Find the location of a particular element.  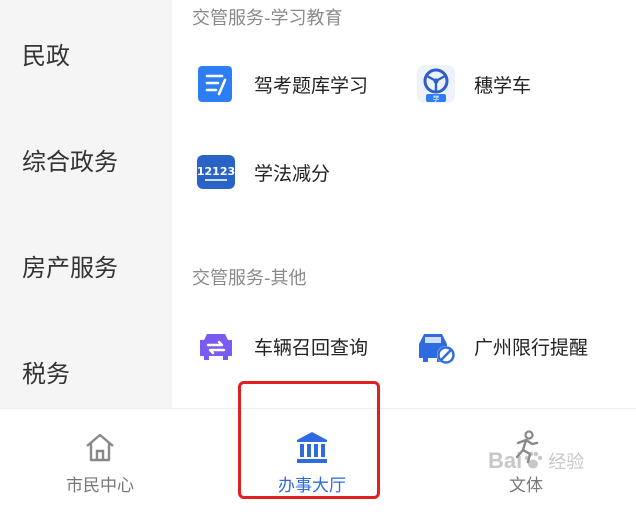

12123-text: 12123 is located at coordinates (216, 171).